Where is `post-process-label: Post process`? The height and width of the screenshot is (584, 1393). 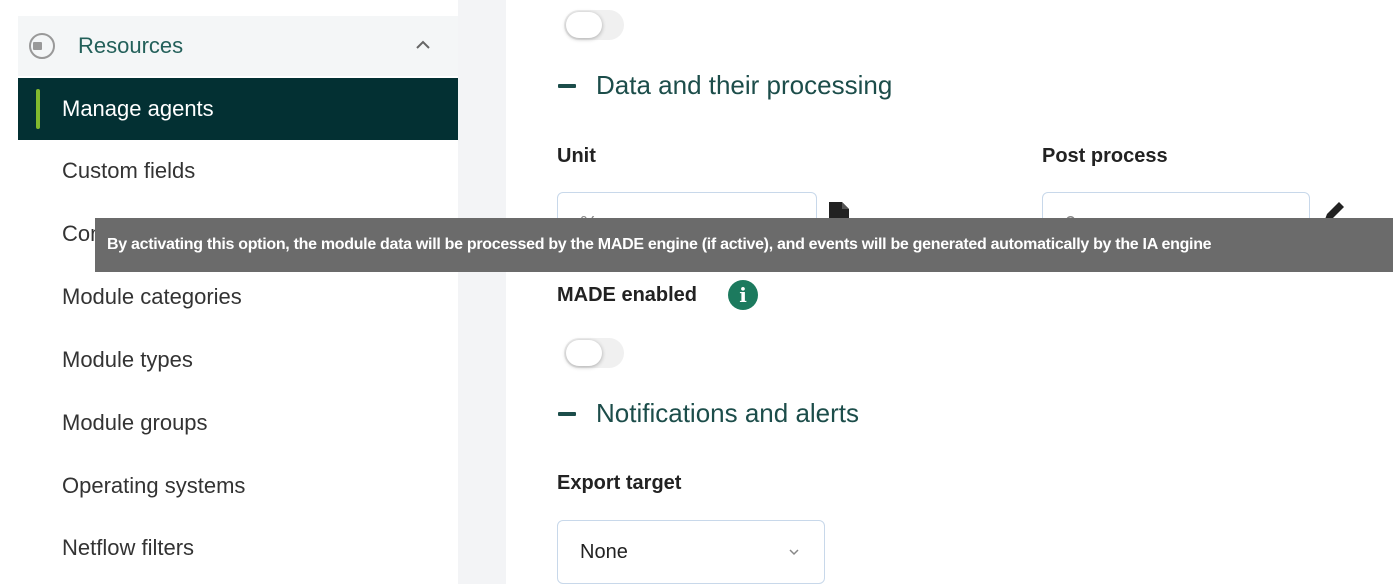 post-process-label: Post process is located at coordinates (1105, 156).